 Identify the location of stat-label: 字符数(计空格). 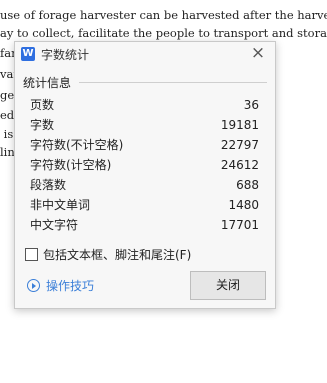
(71, 165).